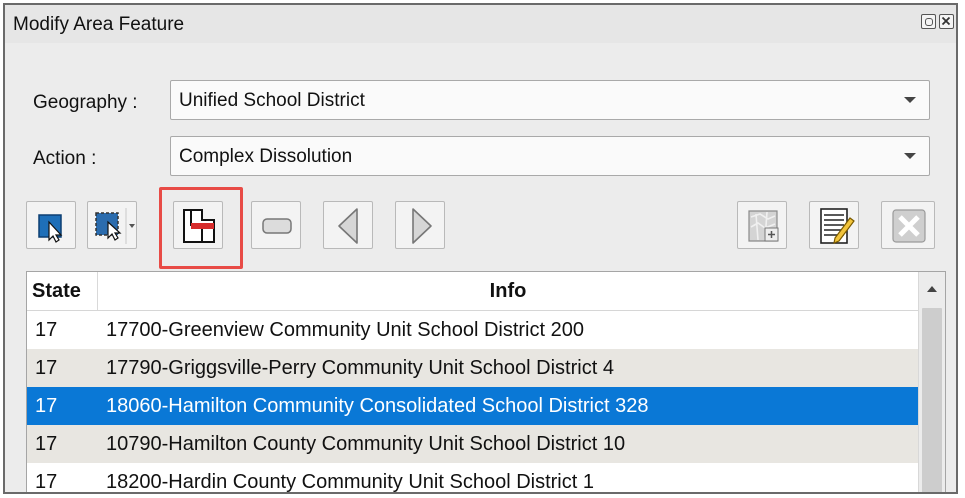  I want to click on next-icon, so click(422, 226).